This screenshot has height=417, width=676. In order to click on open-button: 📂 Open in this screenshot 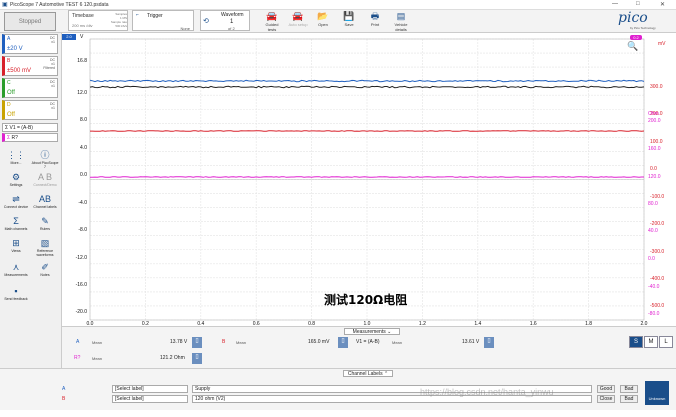, I will do `click(323, 19)`.